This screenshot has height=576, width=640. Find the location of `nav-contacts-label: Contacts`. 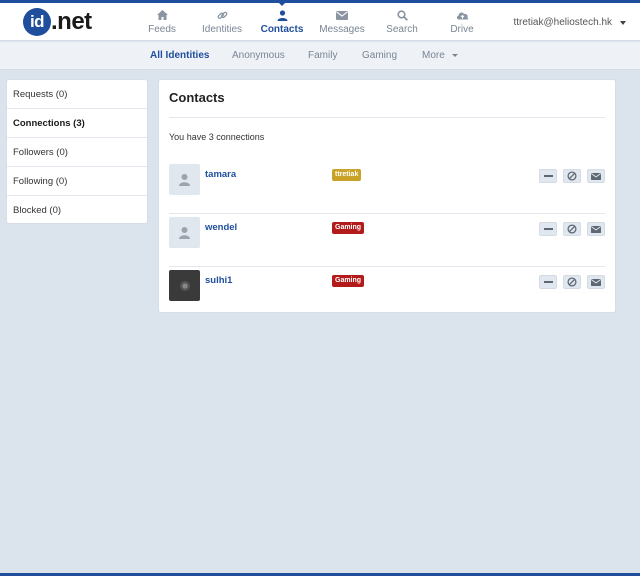

nav-contacts-label: Contacts is located at coordinates (282, 29).